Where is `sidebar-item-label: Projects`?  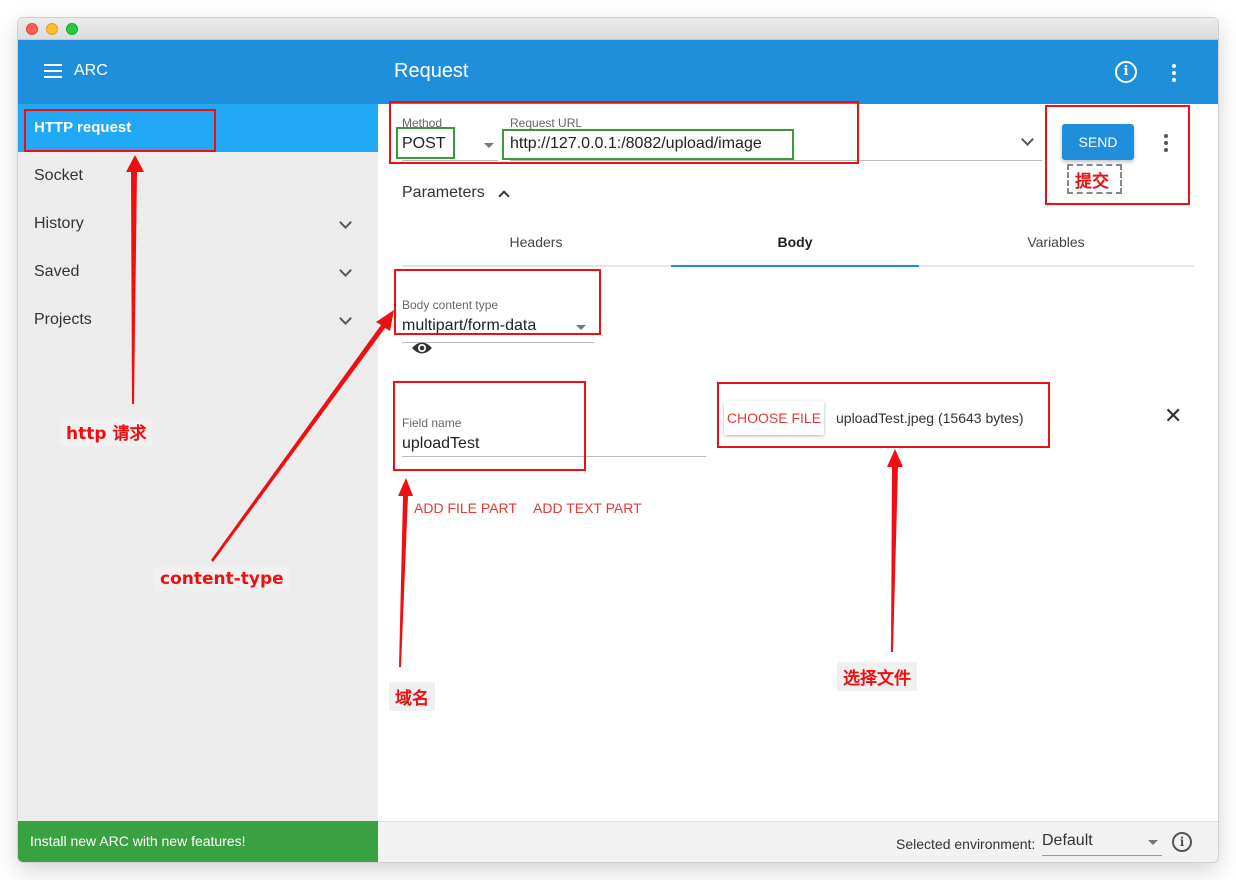 sidebar-item-label: Projects is located at coordinates (63, 319).